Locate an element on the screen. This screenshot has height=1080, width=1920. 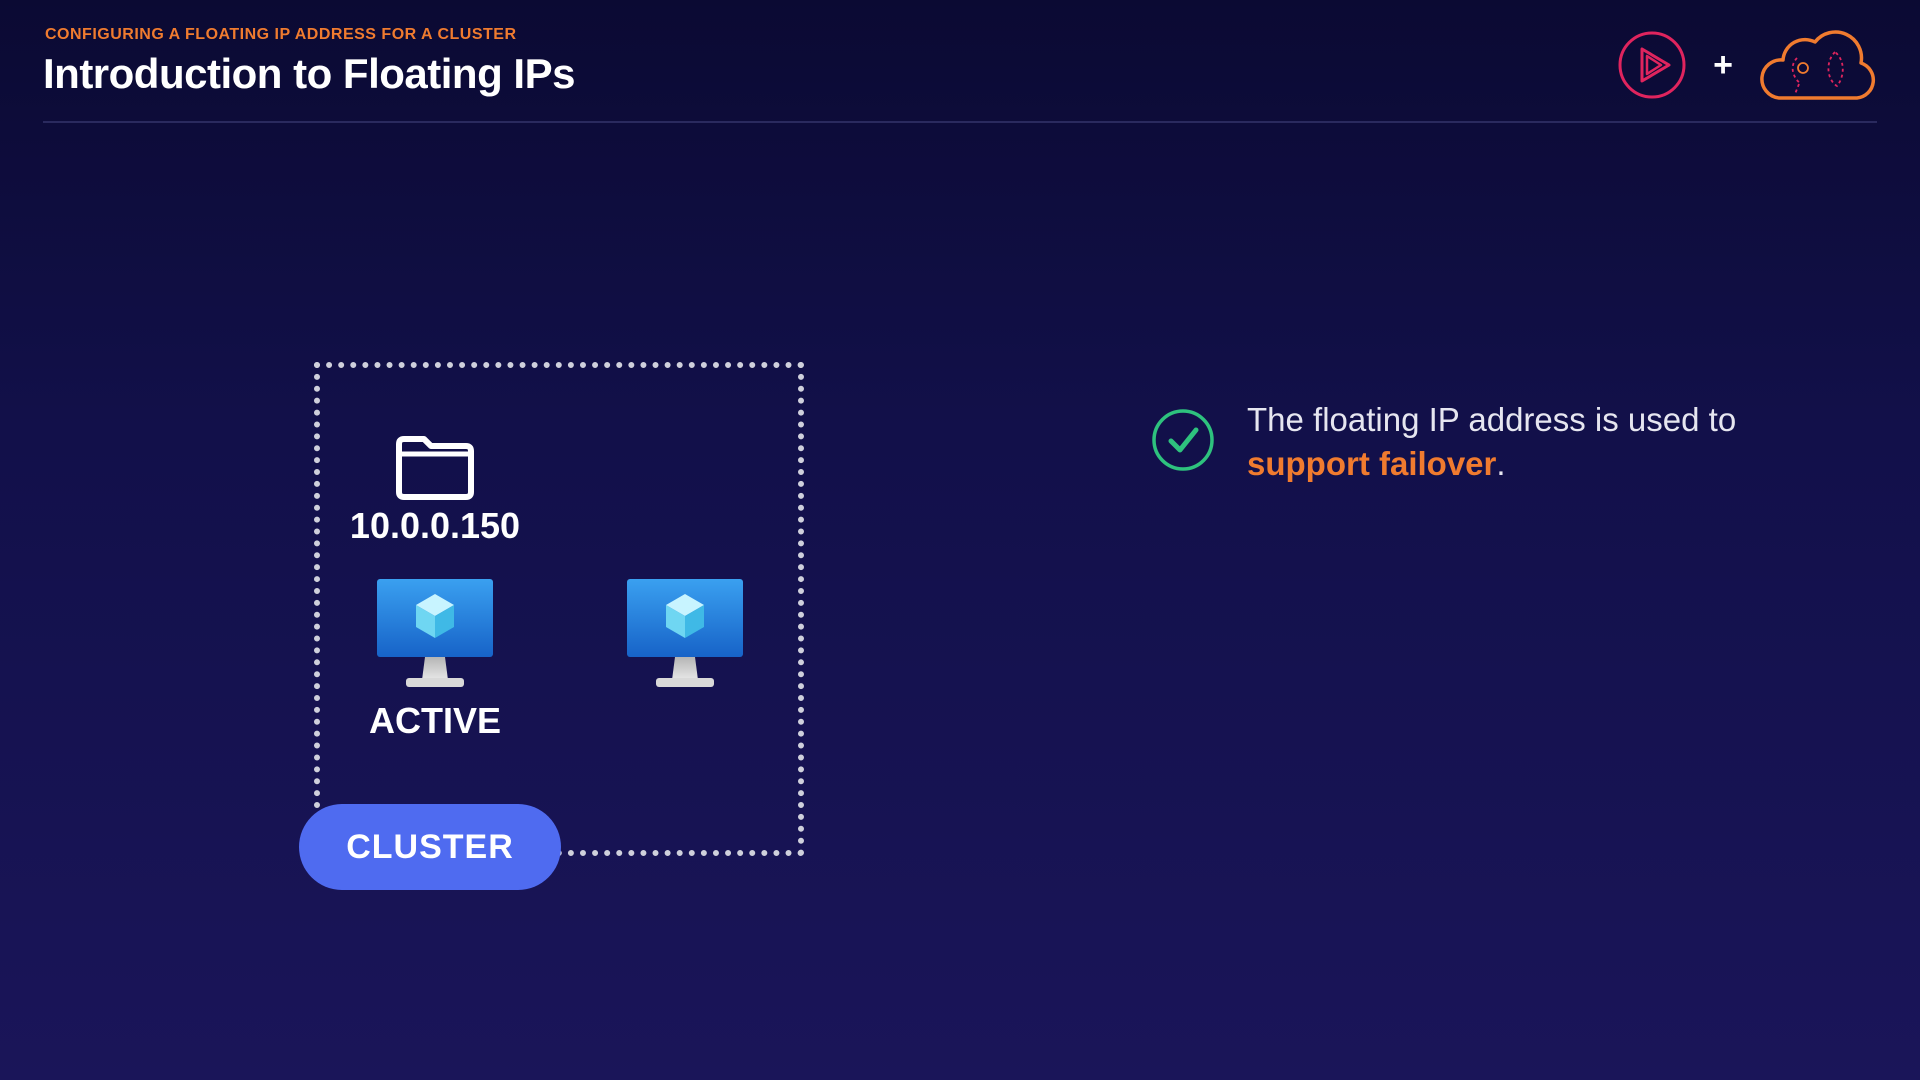
cloud-logo-icon is located at coordinates (1818, 65).